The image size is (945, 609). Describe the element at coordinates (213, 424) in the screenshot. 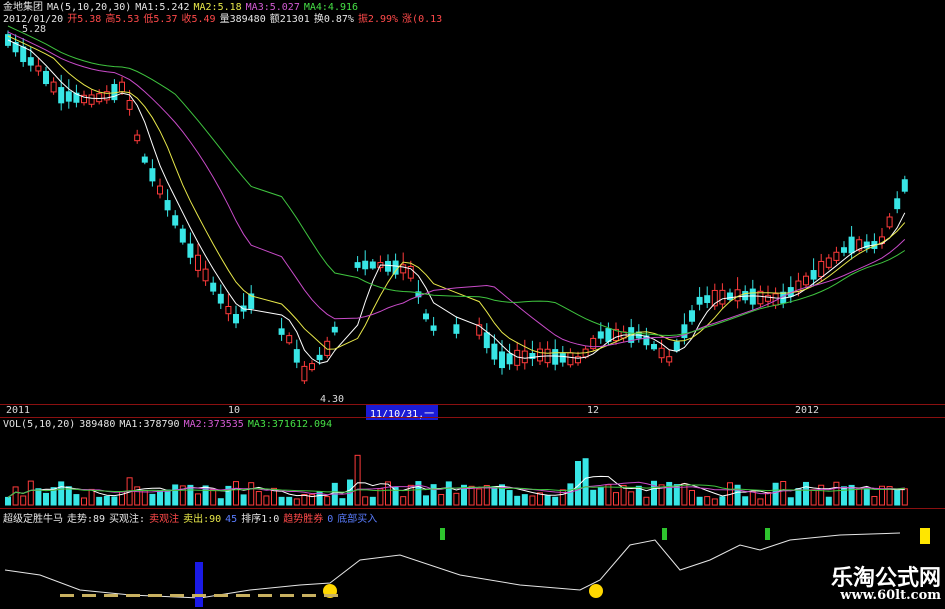

I see `vol-ma2: MA2:373535` at that location.